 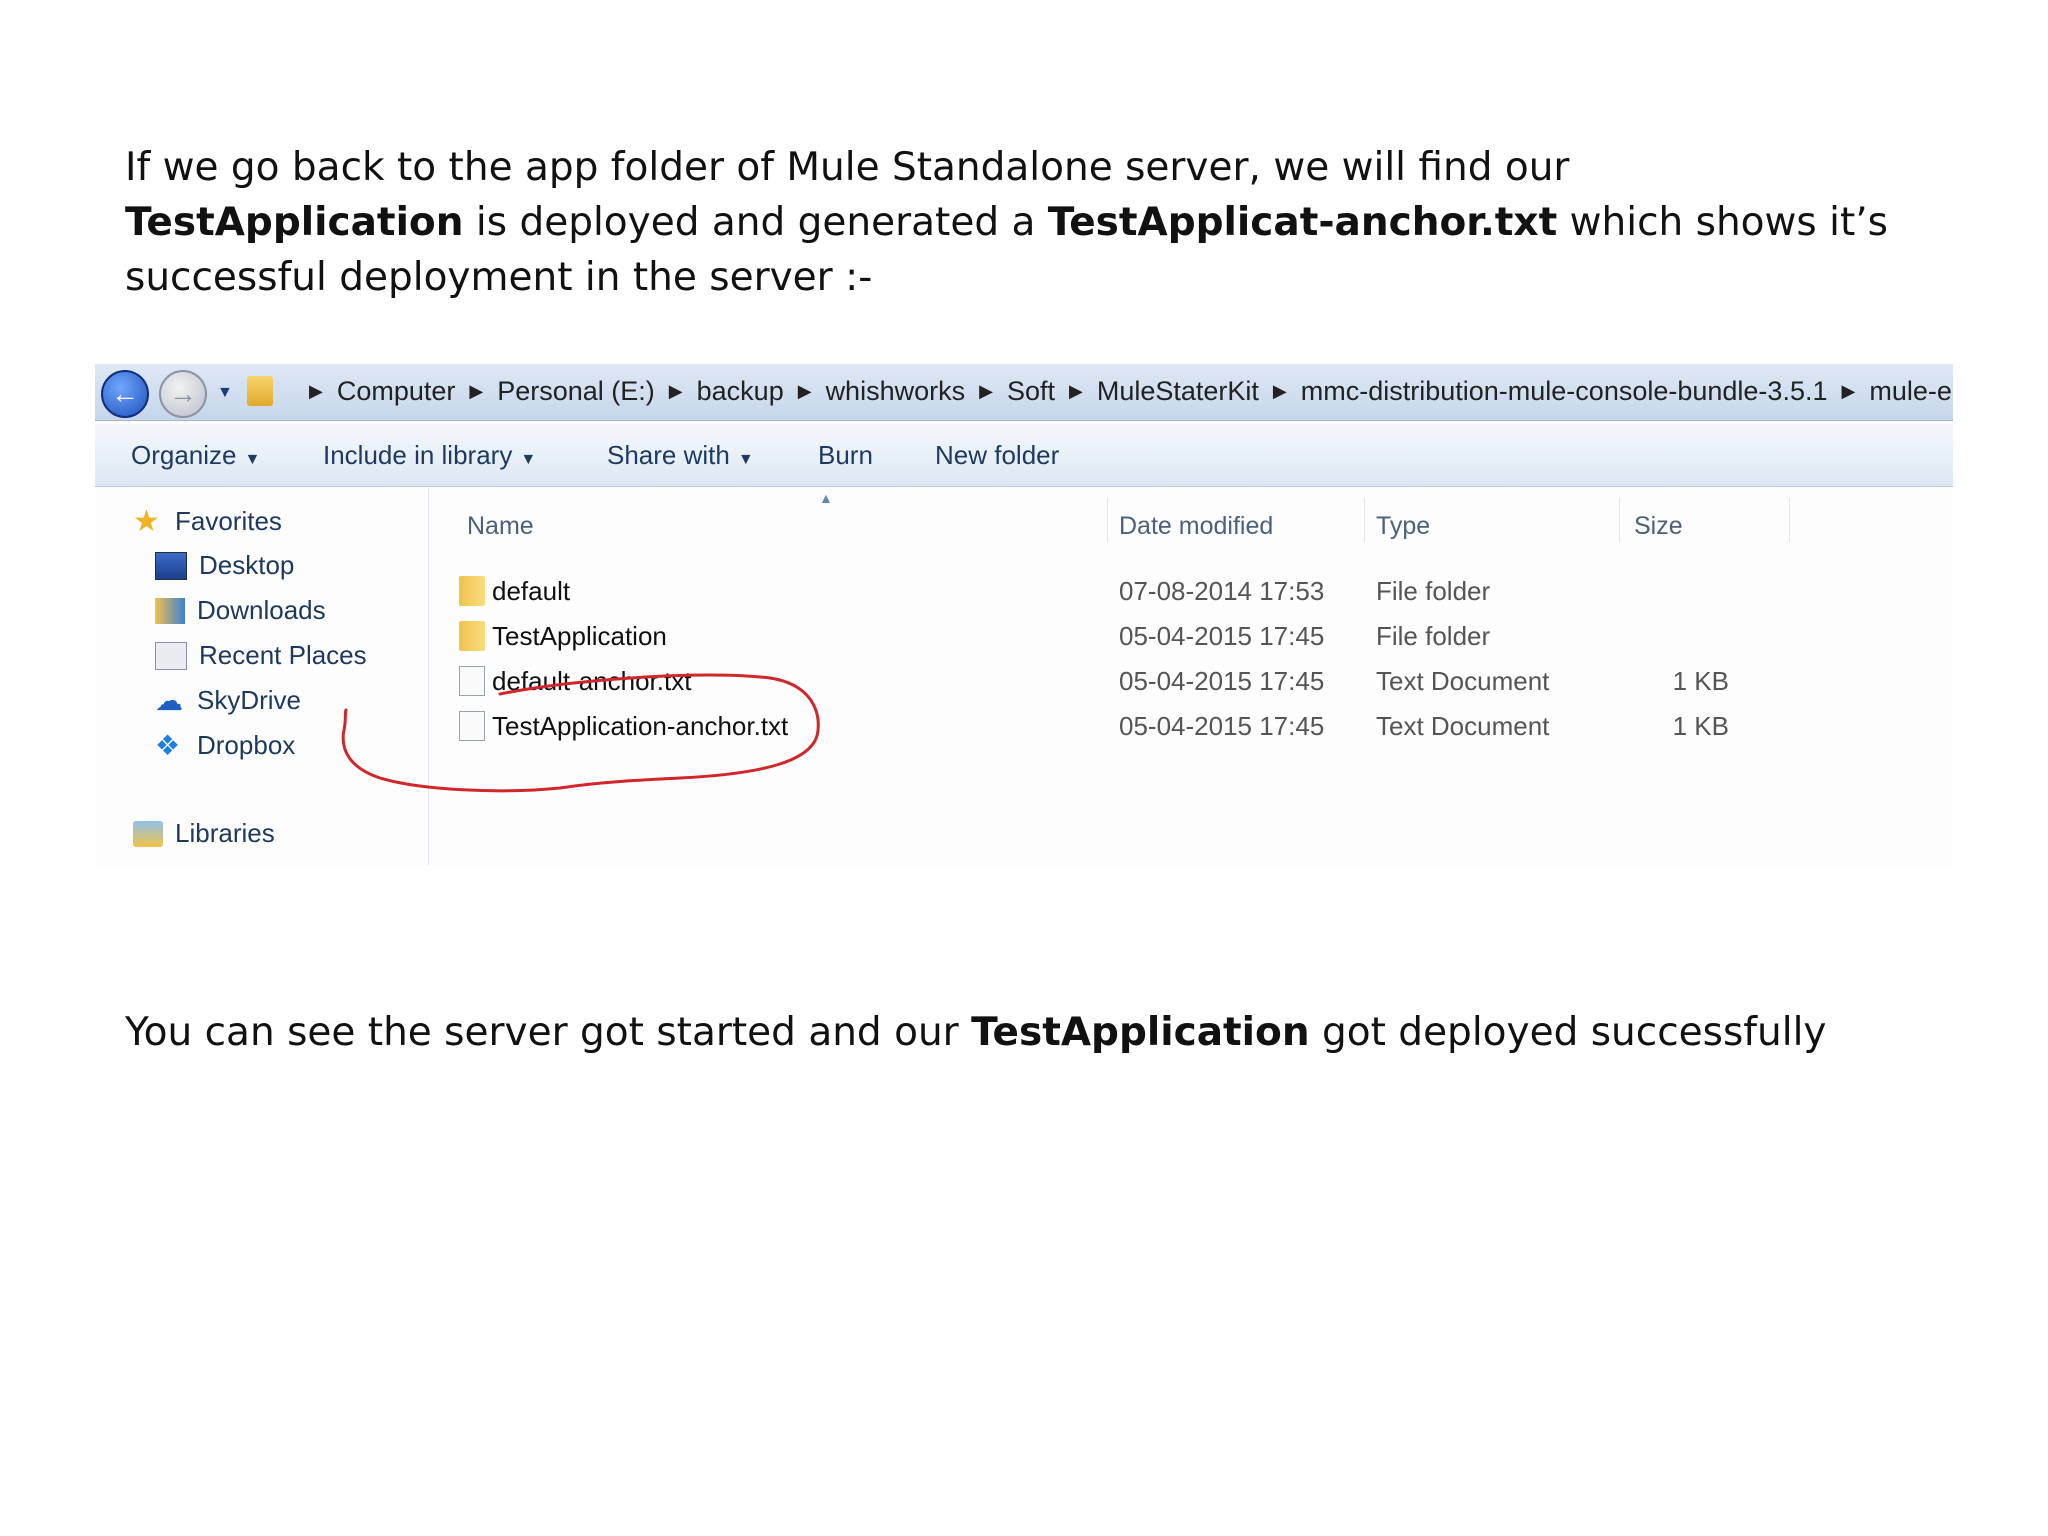 I want to click on organize-button: Organize ▼, so click(x=195, y=455).